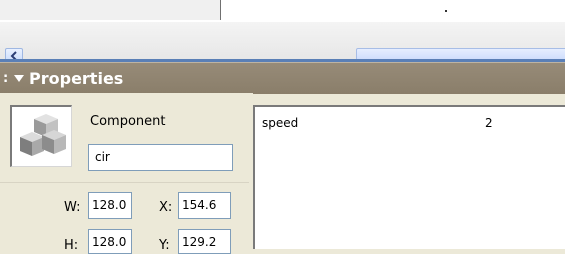  Describe the element at coordinates (5, 78) in the screenshot. I see `grip-icon: :` at that location.